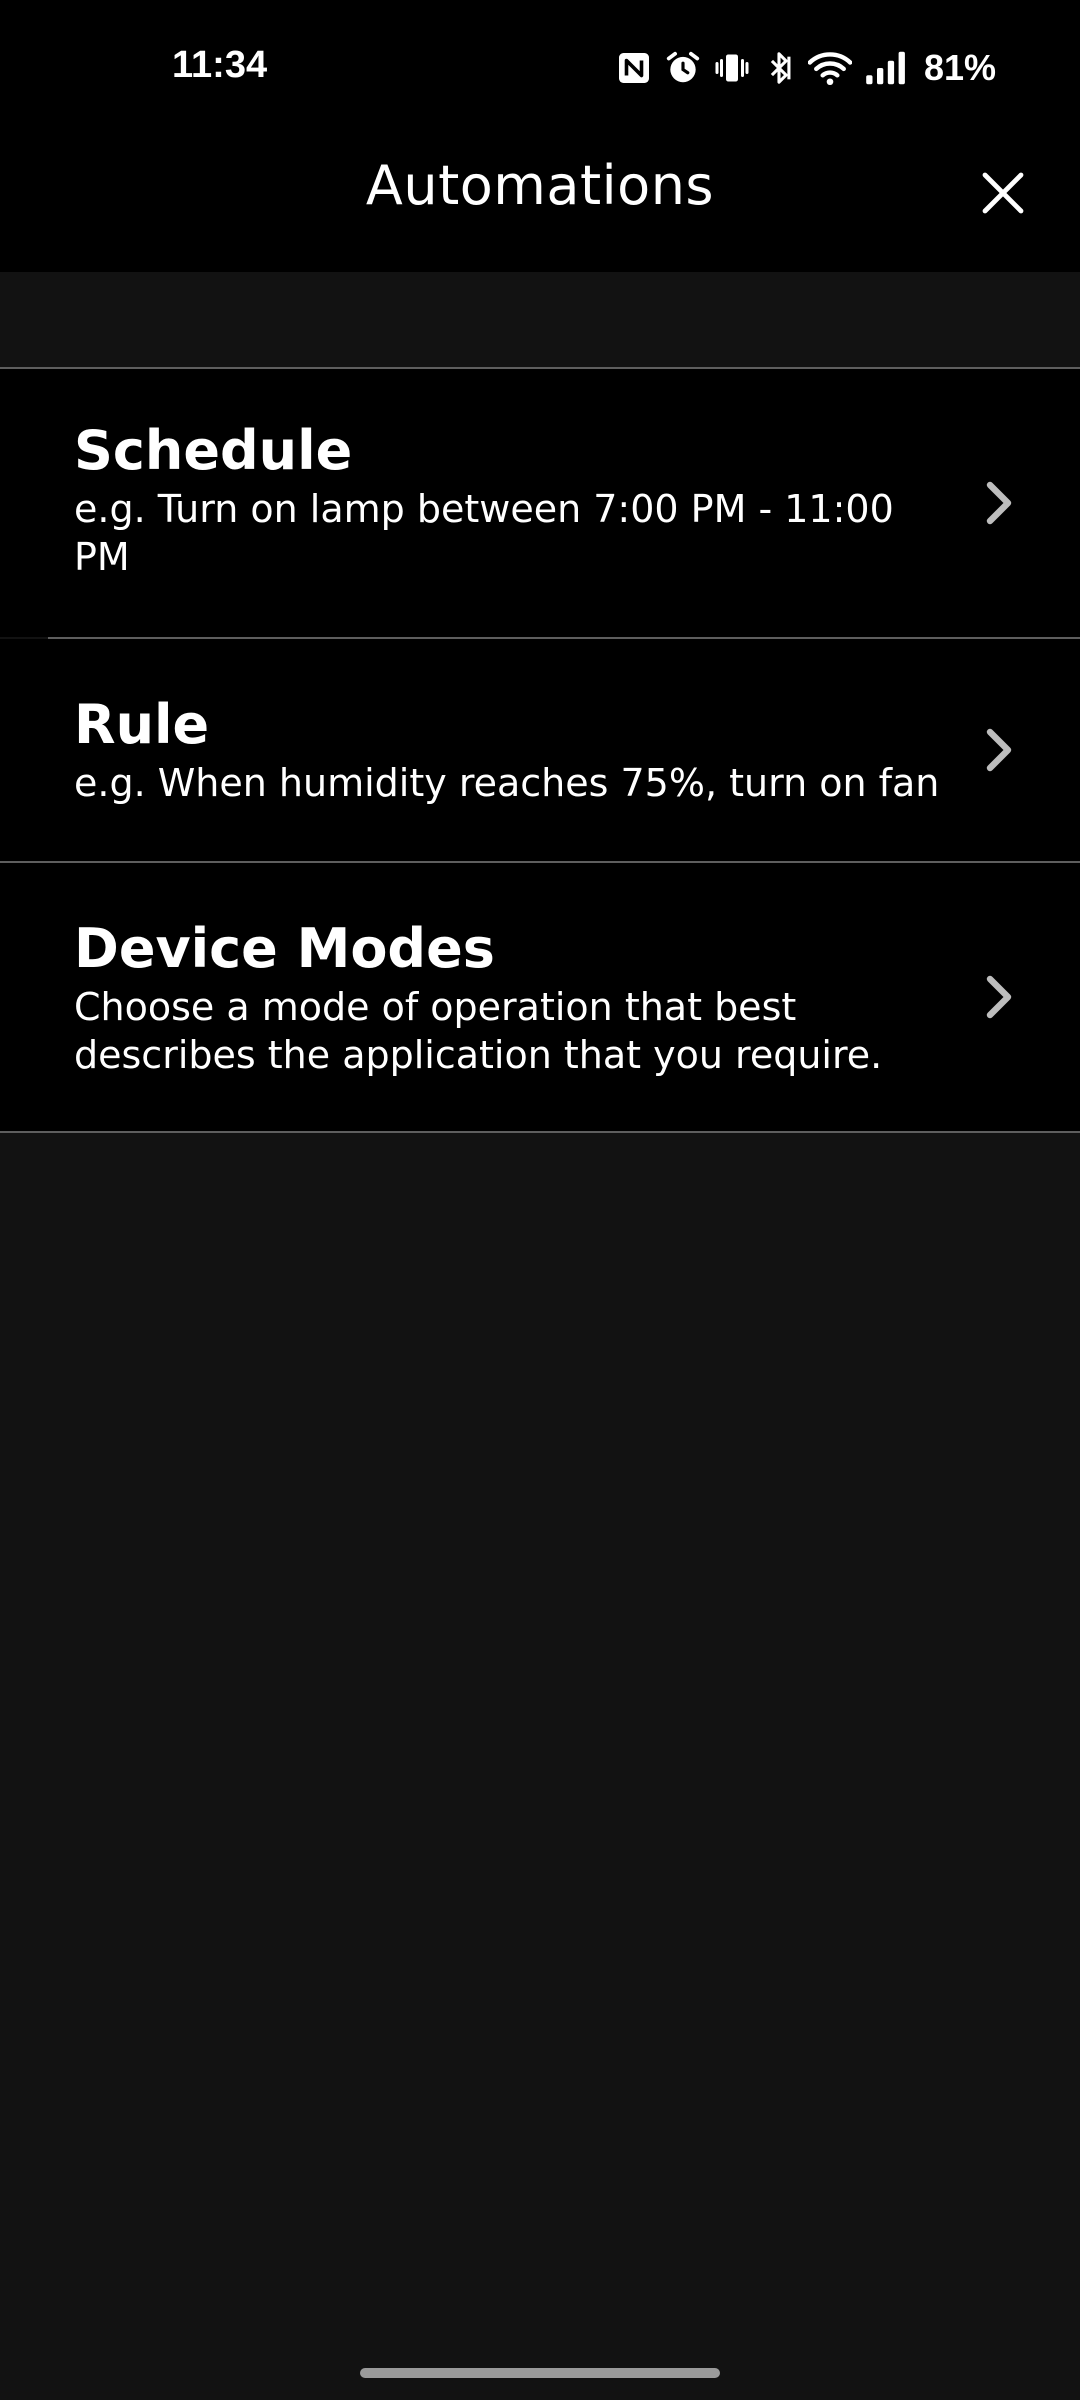  Describe the element at coordinates (959, 67) in the screenshot. I see `battery-percentage: 81%` at that location.